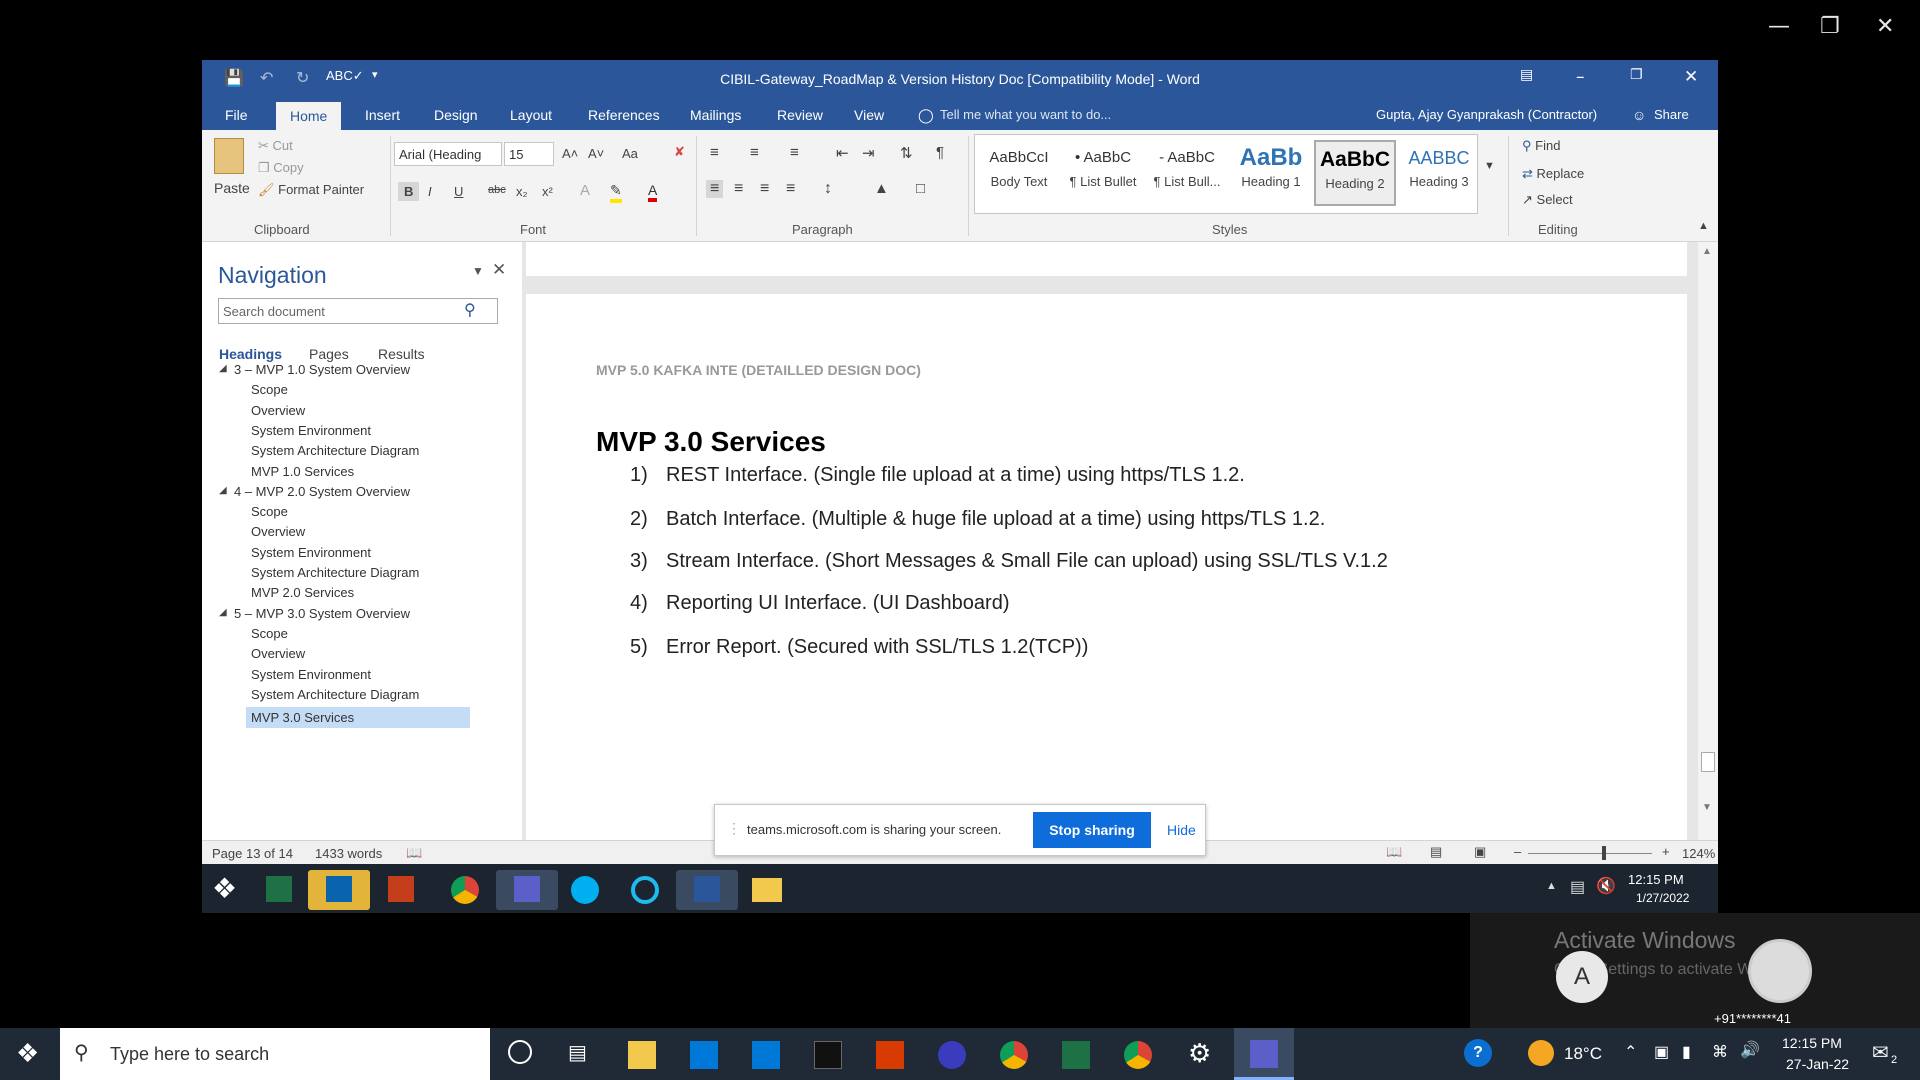 The width and height of the screenshot is (1920, 1080). I want to click on tab-layout: Layout, so click(531, 115).